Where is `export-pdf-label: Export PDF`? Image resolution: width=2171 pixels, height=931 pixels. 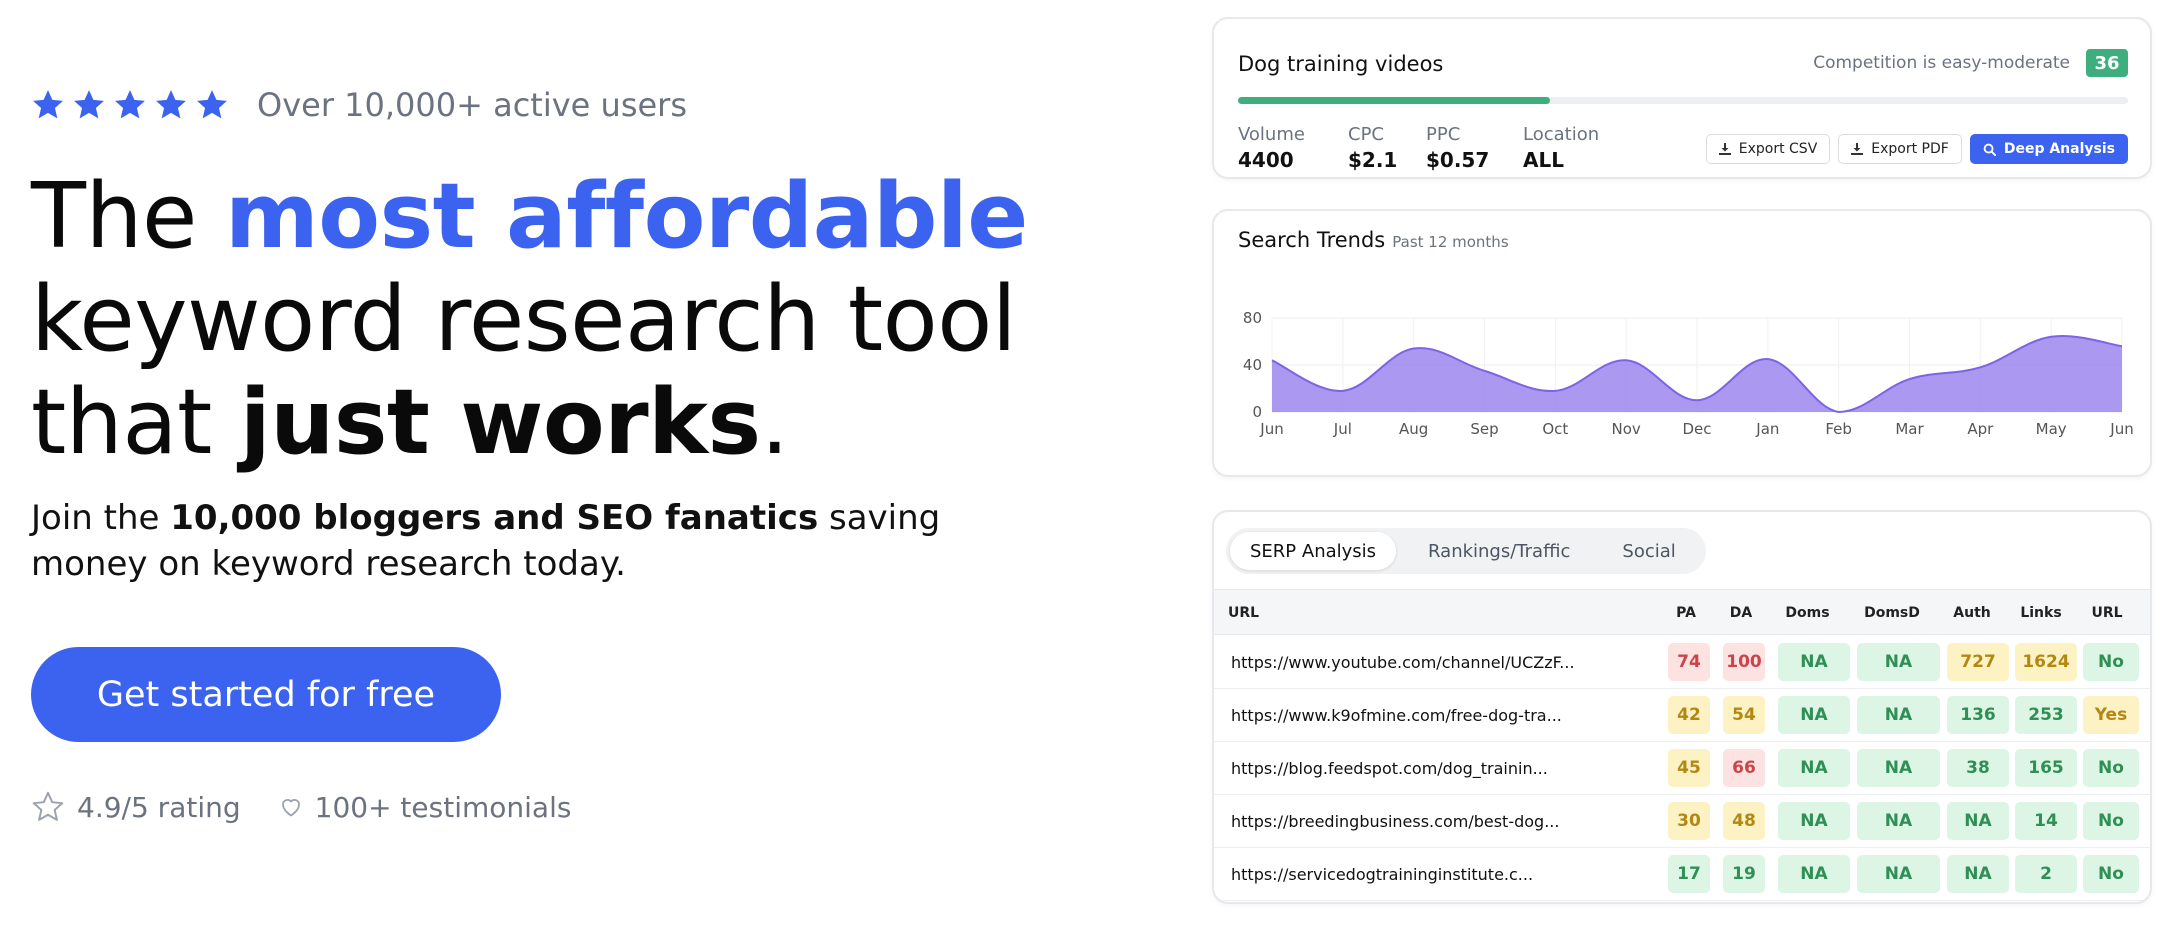 export-pdf-label: Export PDF is located at coordinates (1910, 149).